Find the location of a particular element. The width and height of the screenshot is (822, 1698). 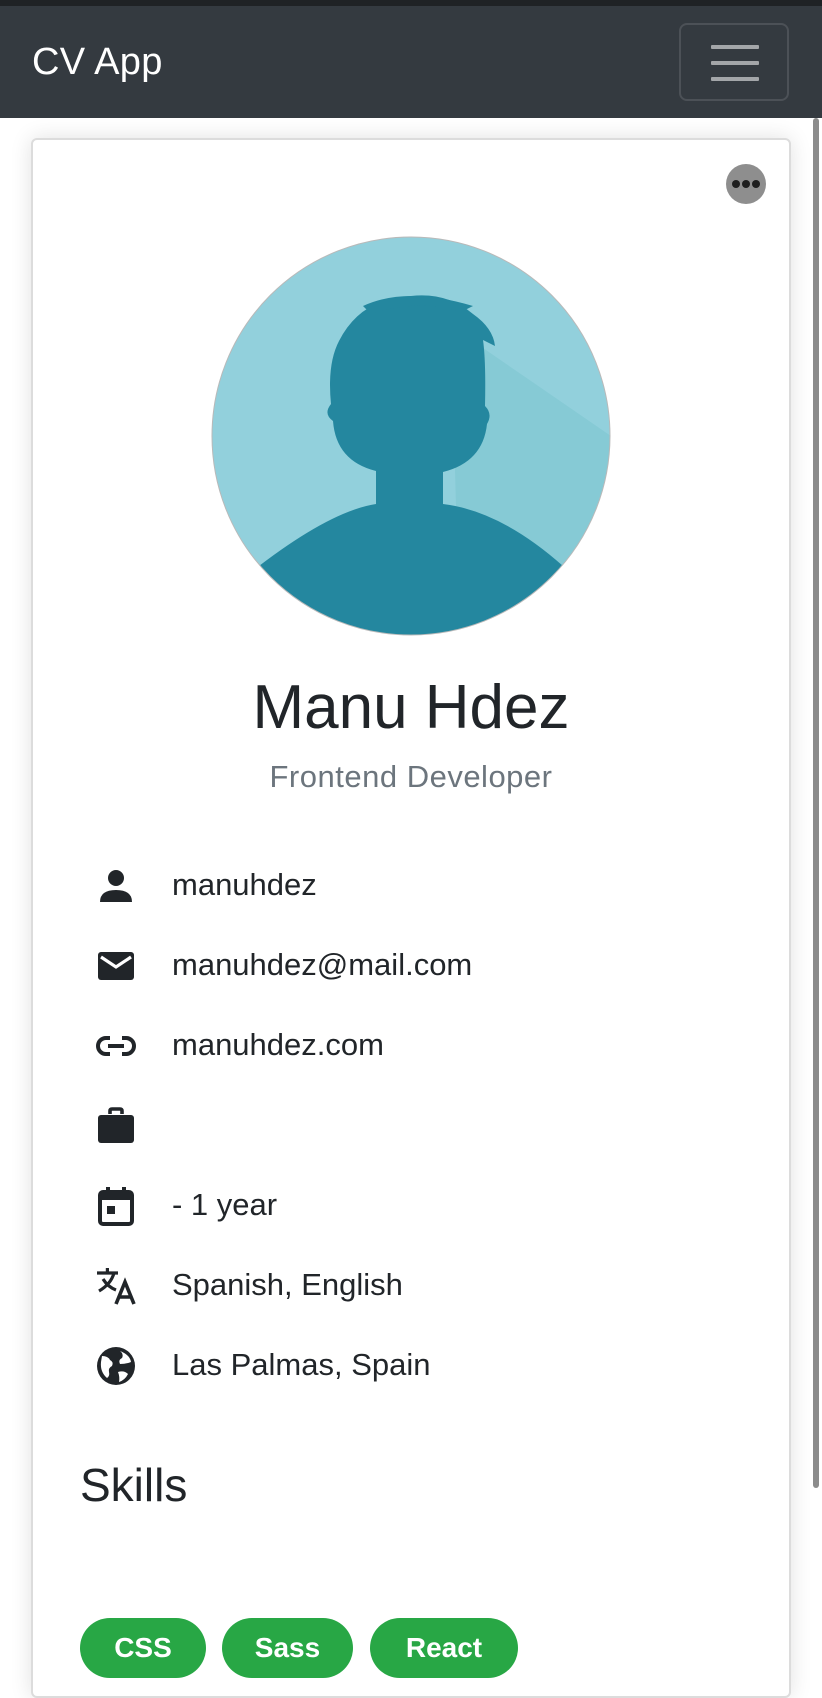

globe-icon is located at coordinates (116, 1366).